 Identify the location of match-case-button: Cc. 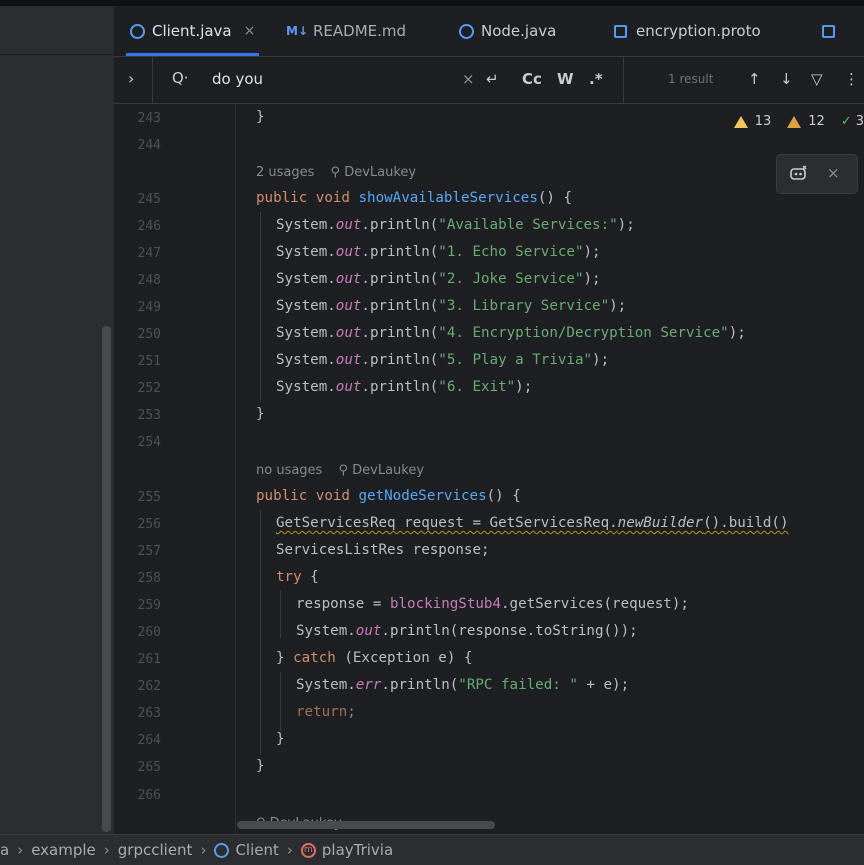
(532, 79).